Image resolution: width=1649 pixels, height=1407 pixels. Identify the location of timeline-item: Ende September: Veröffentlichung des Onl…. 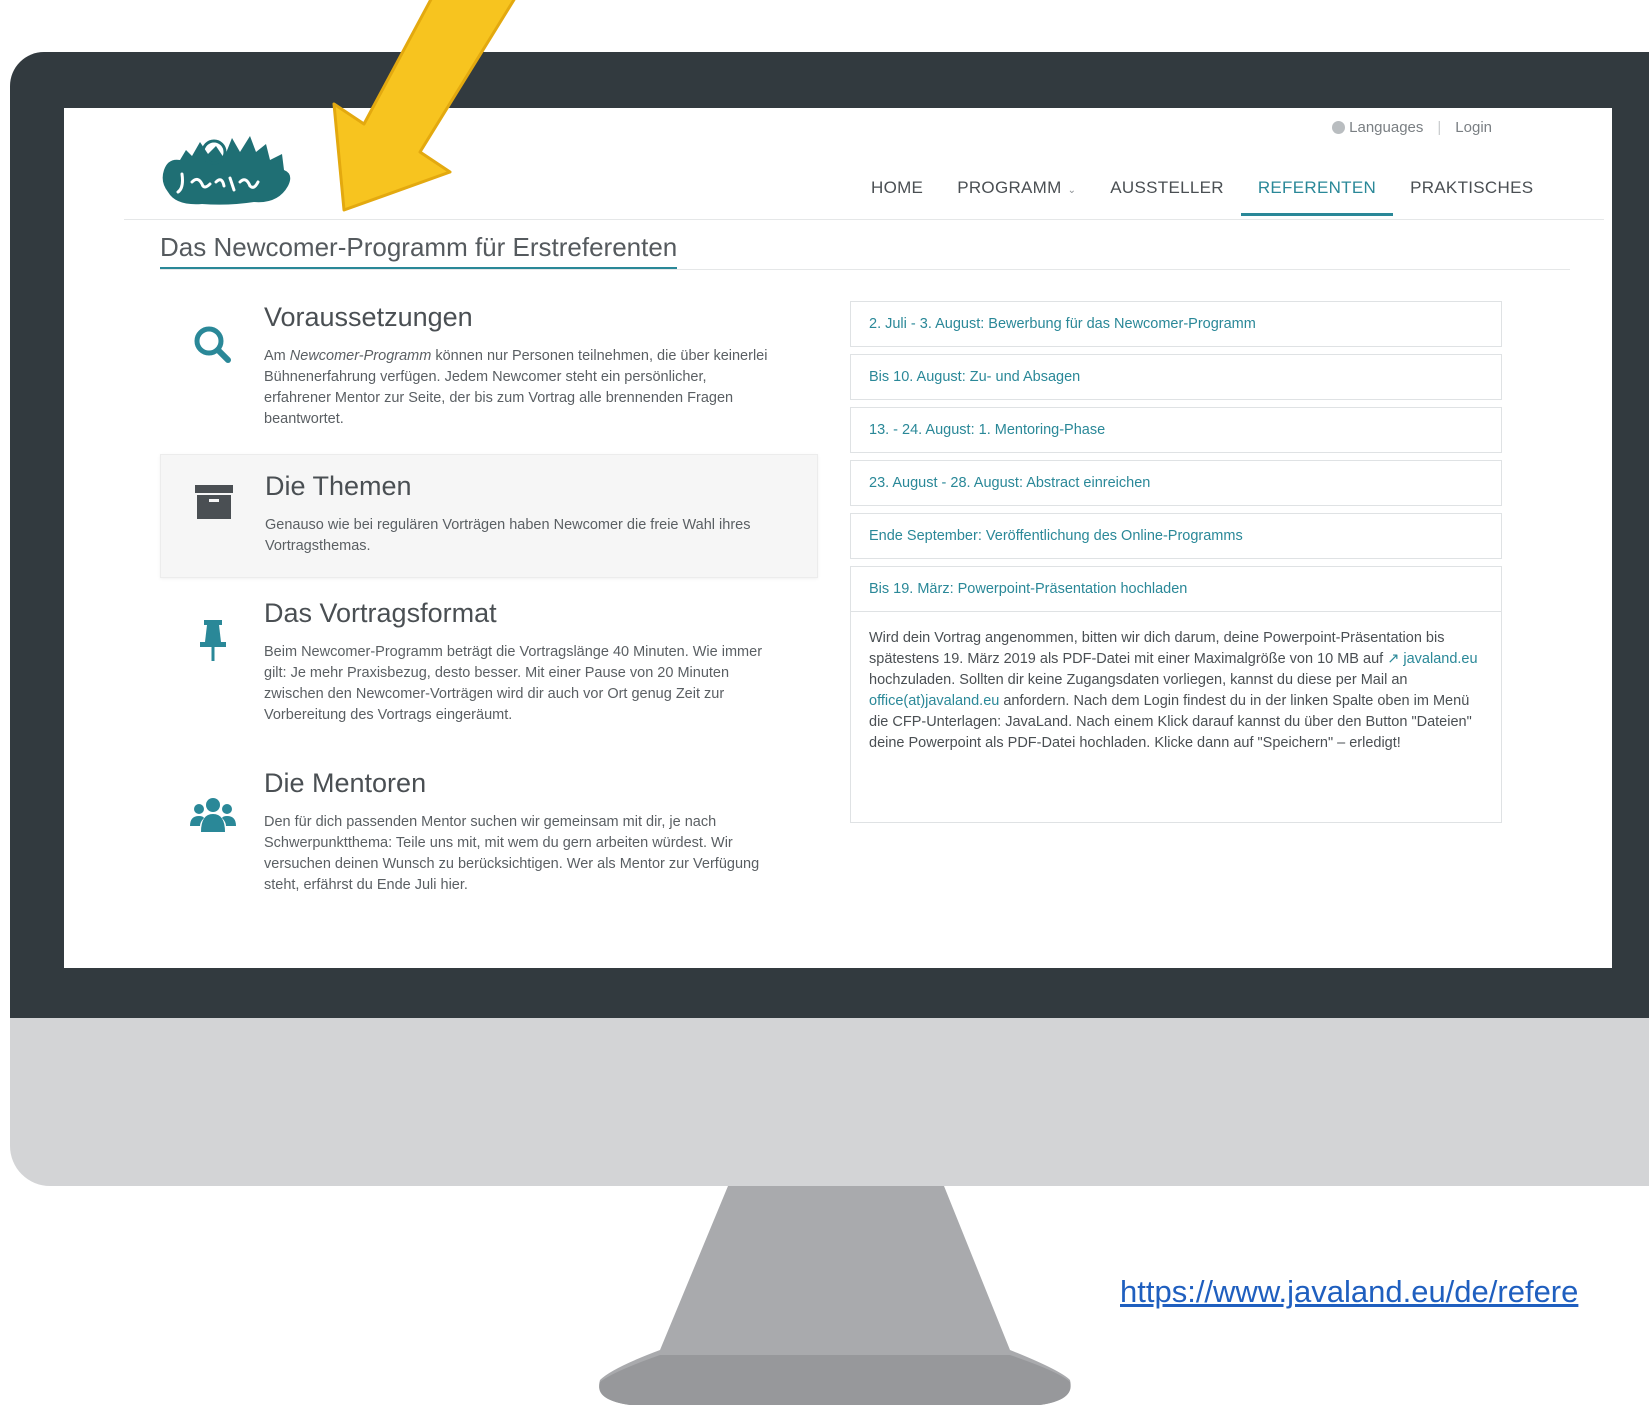
(1176, 536).